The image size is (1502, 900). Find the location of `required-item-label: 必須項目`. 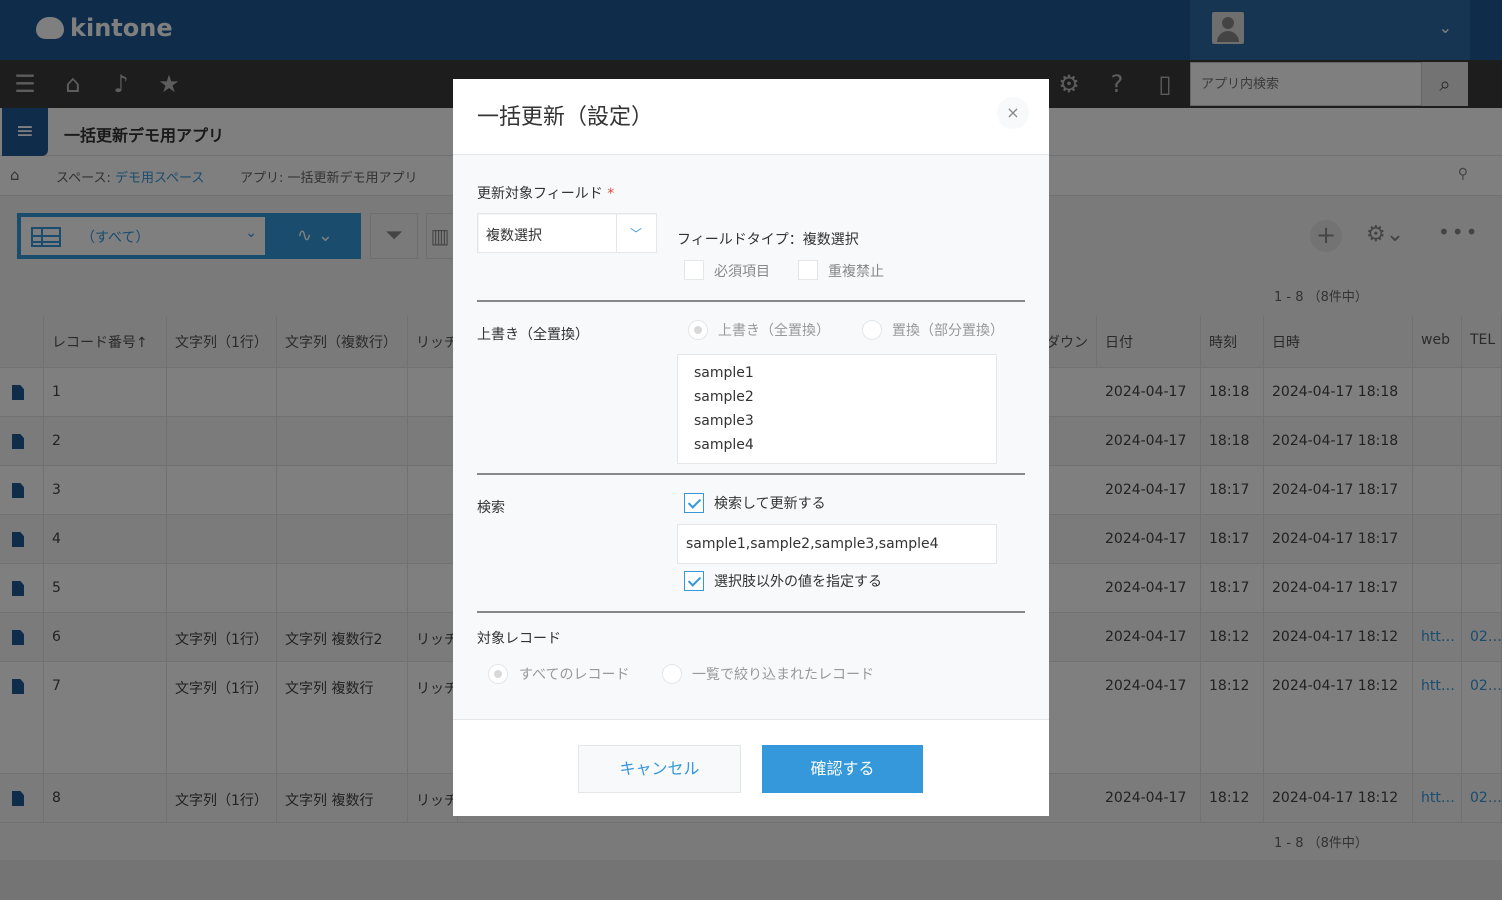

required-item-label: 必須項目 is located at coordinates (742, 272).